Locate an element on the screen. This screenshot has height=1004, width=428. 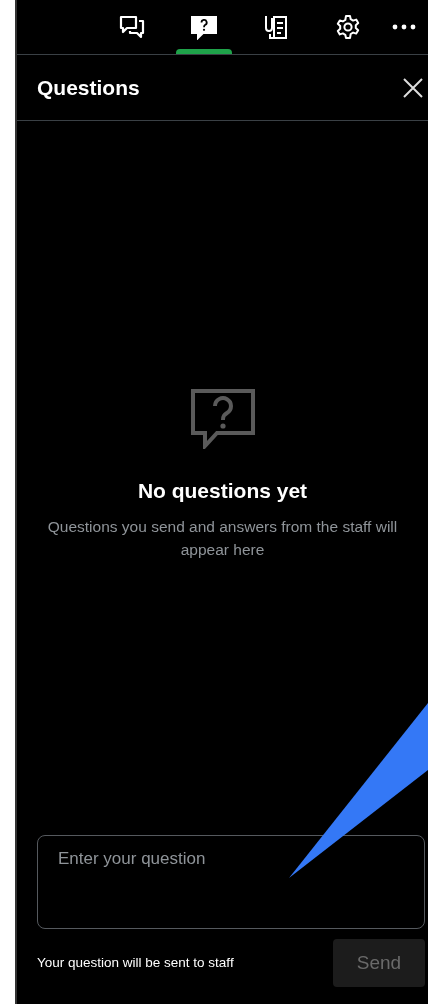
empty-state-message: Questions you send and answers from the staff will appear here is located at coordinates (222, 538).